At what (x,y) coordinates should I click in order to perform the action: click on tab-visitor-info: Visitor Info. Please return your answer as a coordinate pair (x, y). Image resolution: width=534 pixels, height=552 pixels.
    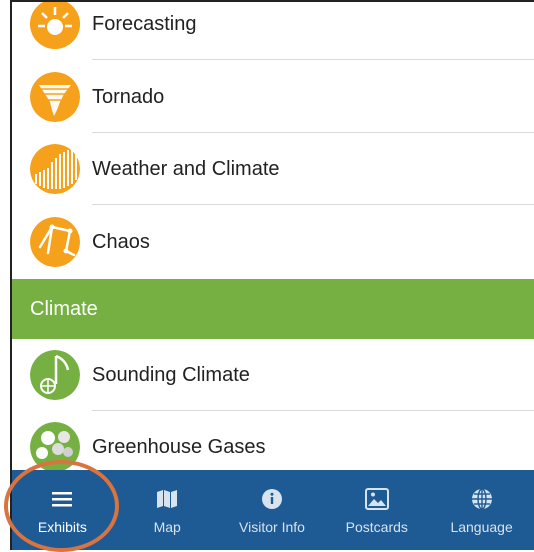
    Looking at the image, I should click on (272, 510).